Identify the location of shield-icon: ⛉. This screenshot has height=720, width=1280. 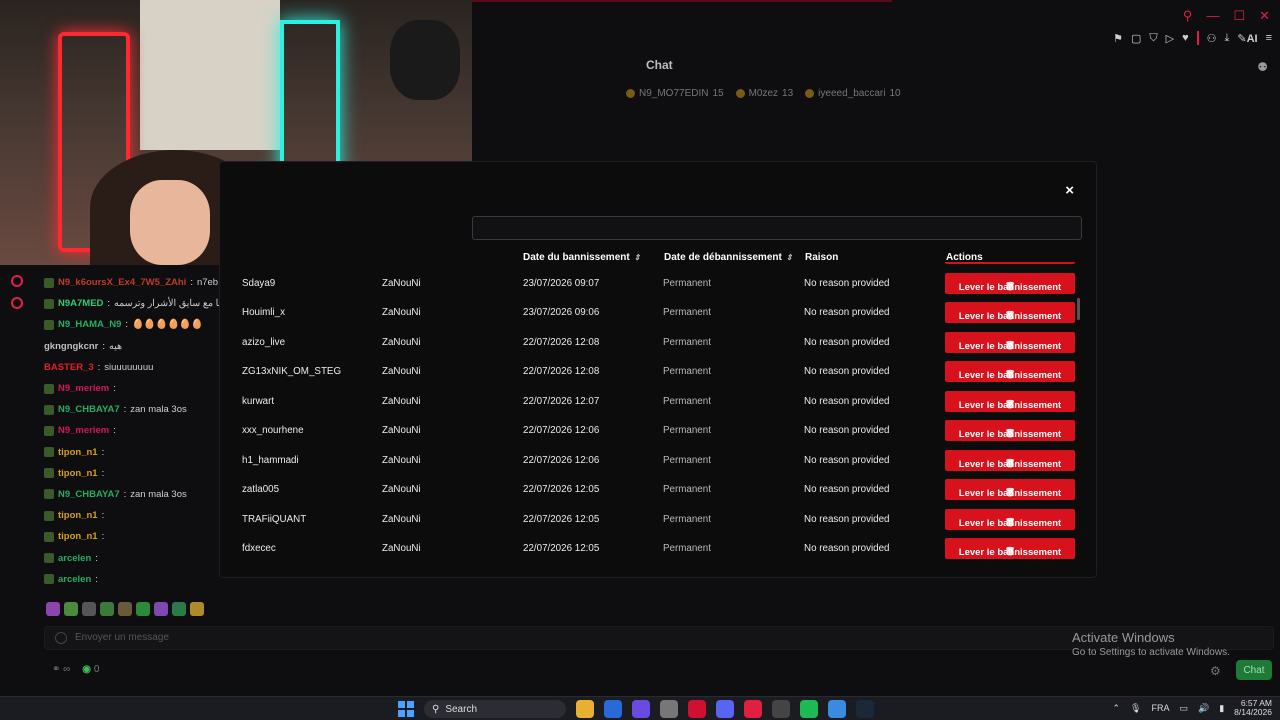
(1153, 38).